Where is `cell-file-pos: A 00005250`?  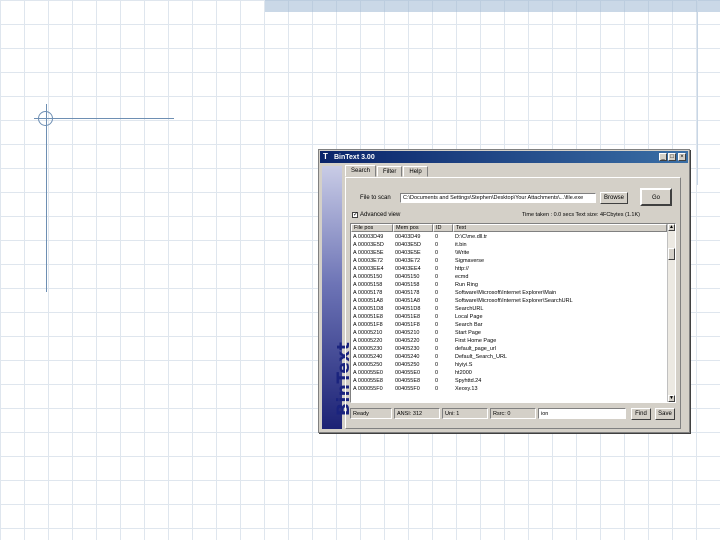 cell-file-pos: A 00005250 is located at coordinates (368, 365).